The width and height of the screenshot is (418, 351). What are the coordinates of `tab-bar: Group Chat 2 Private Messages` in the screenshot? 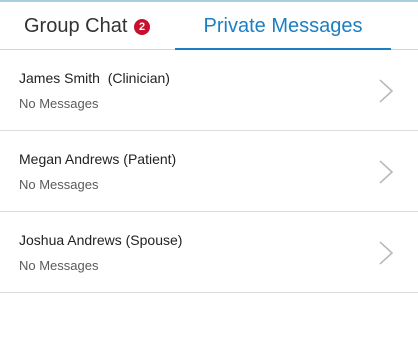 It's located at (209, 26).